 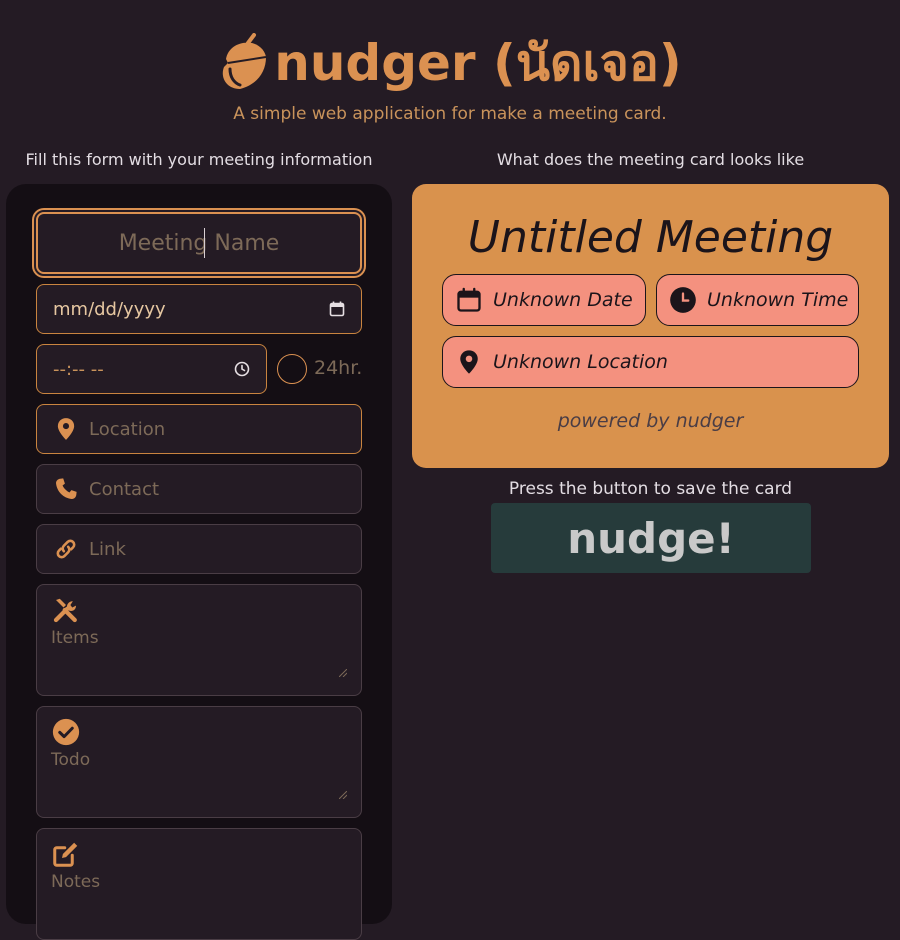 I want to click on items-textarea: Items, so click(x=199, y=640).